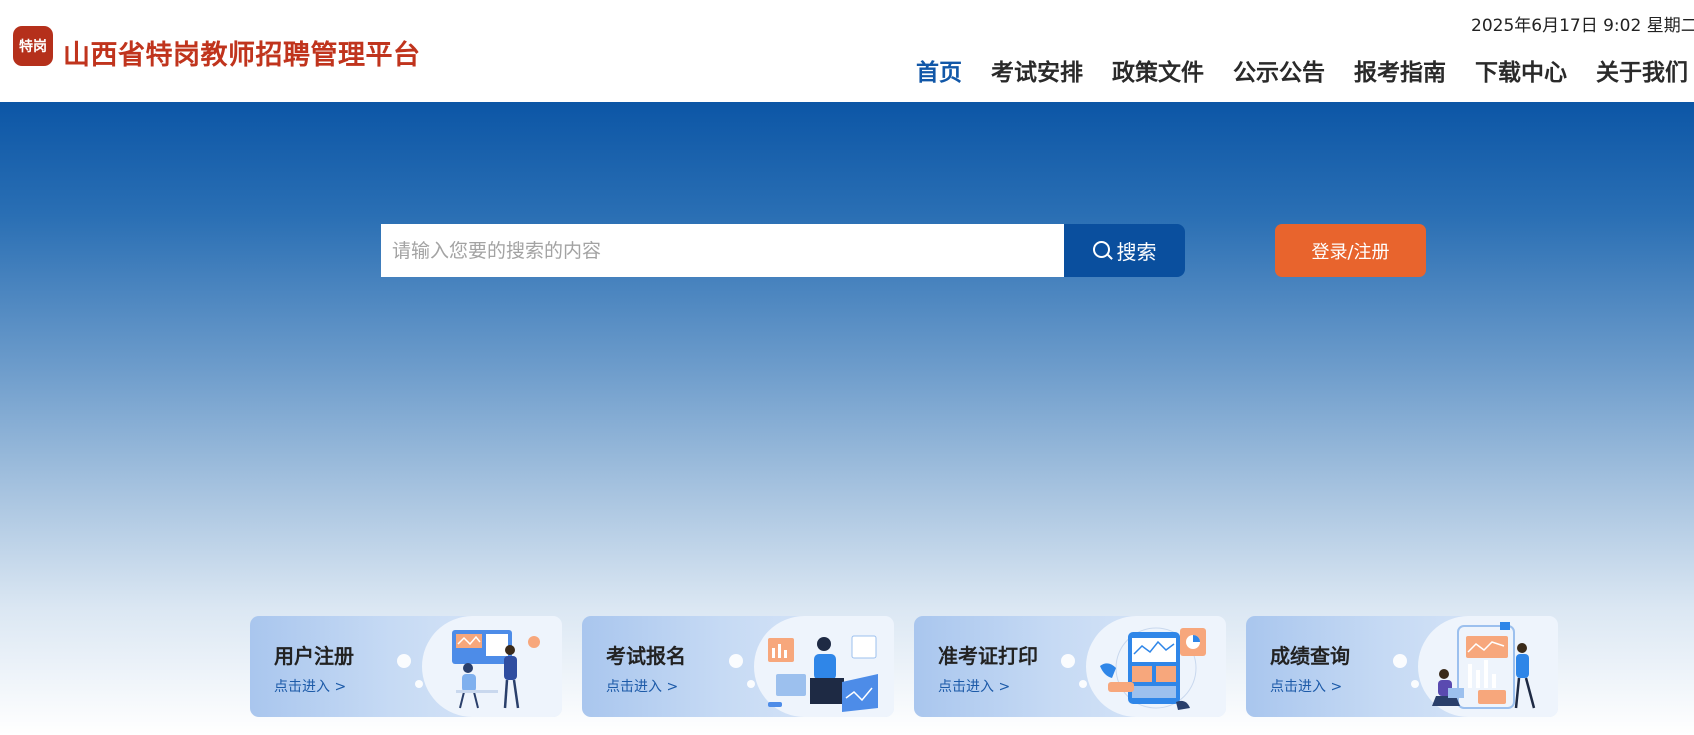  I want to click on card-score-inquiry: 成绩查询 点击进入 >, so click(1402, 666).